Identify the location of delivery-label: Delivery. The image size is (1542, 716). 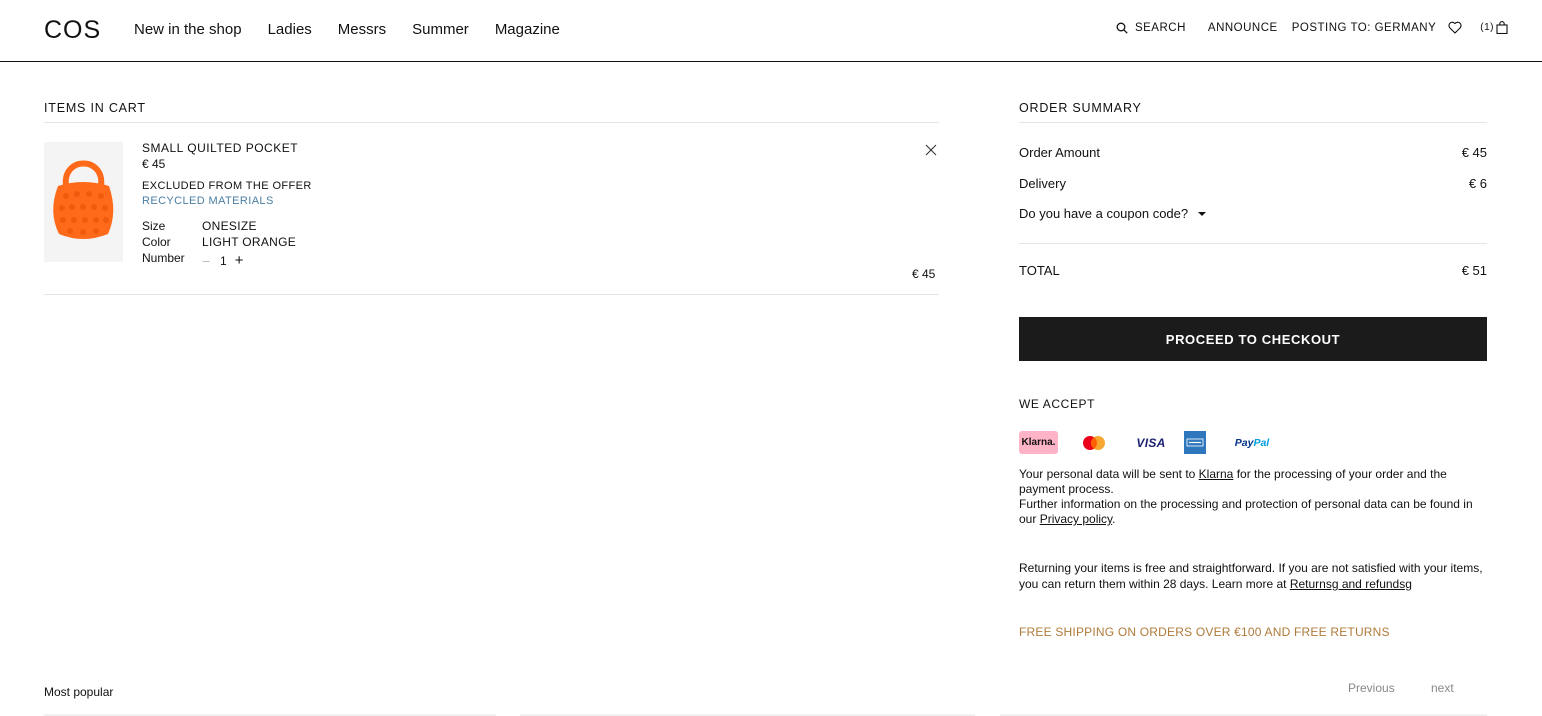
(1042, 183).